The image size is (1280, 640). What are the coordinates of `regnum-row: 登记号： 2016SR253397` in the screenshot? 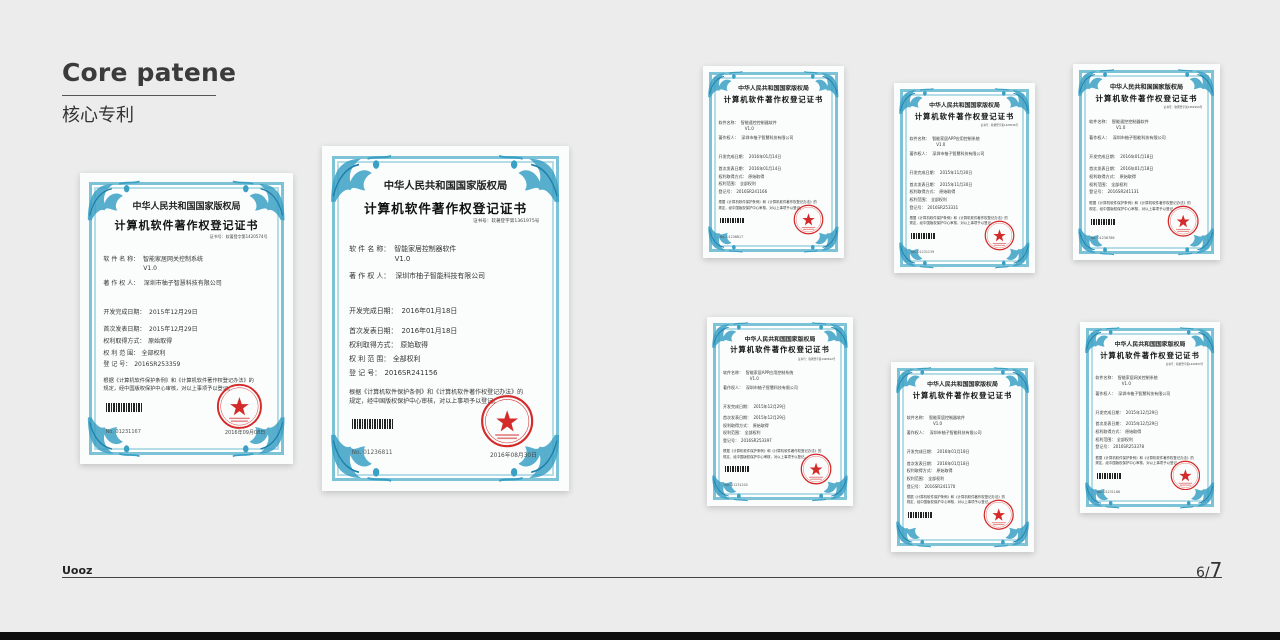 It's located at (747, 440).